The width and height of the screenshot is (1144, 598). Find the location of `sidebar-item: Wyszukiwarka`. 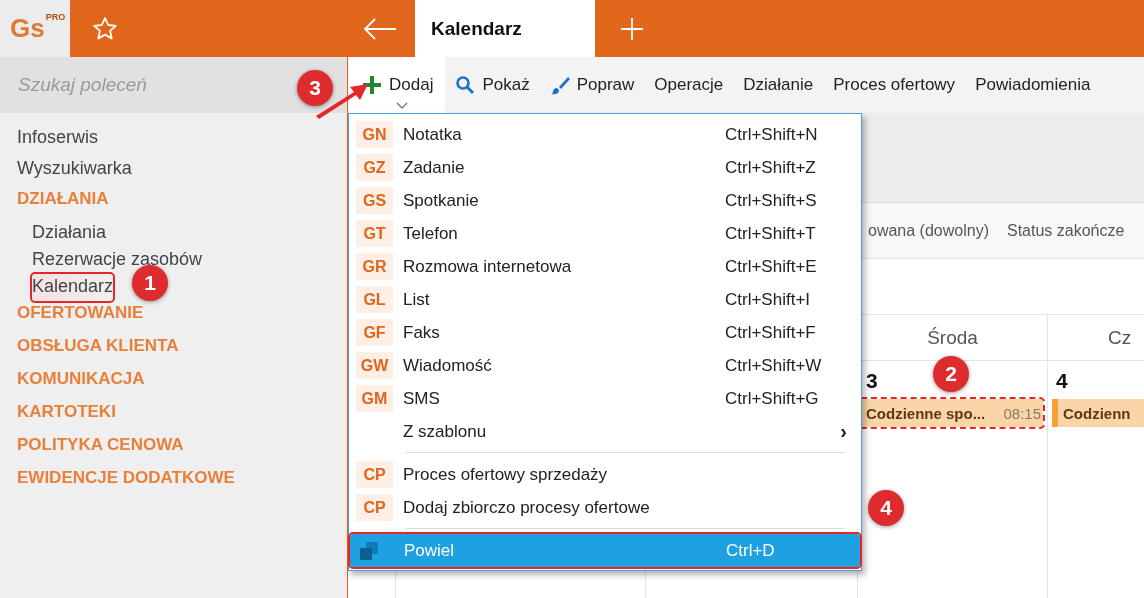

sidebar-item: Wyszukiwarka is located at coordinates (74, 171).